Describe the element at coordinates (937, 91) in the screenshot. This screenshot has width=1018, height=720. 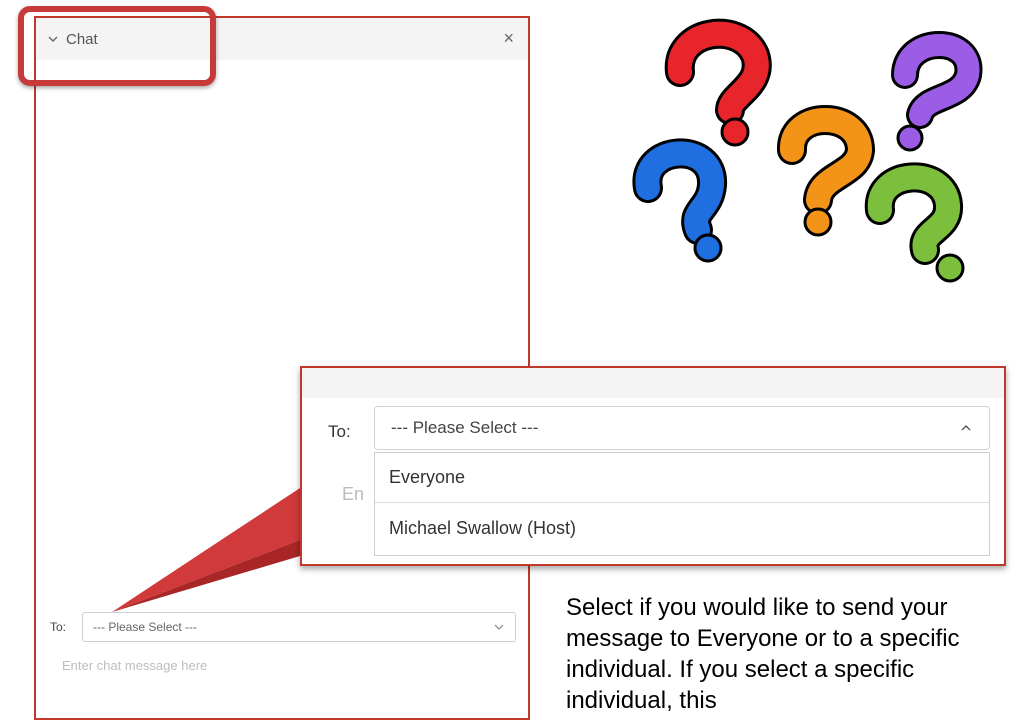
I see `question-mark-purple-icon` at that location.